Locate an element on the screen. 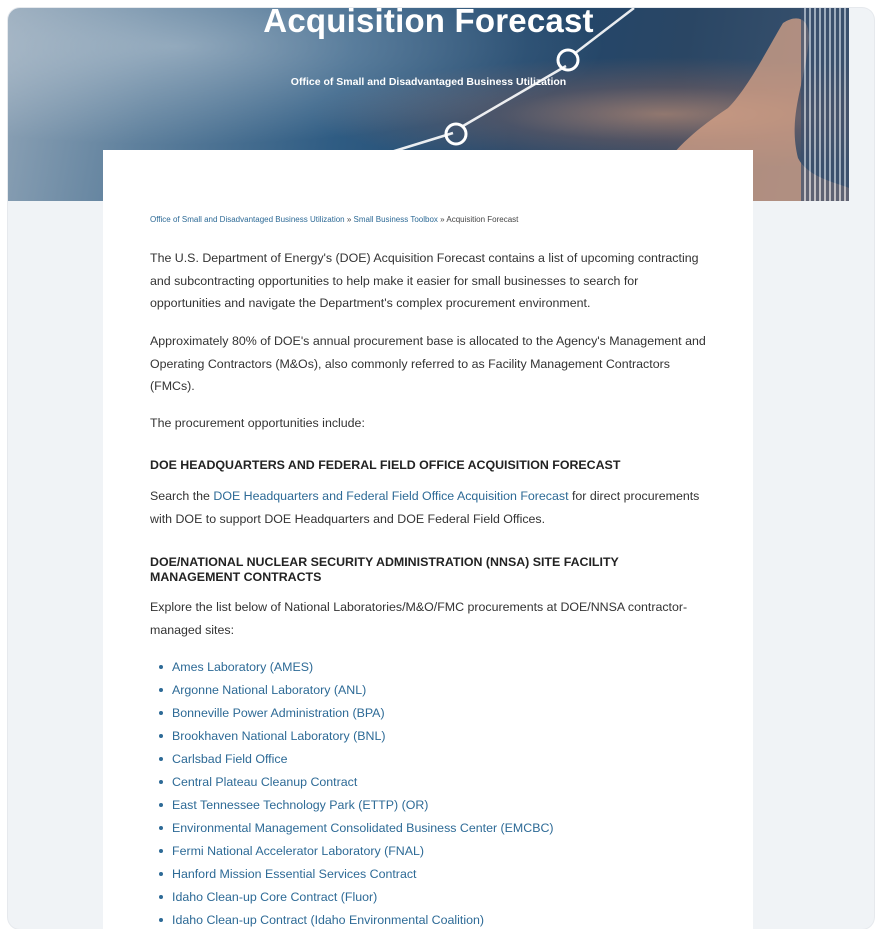  site-link: Carlsbad Field Office is located at coordinates (229, 759).